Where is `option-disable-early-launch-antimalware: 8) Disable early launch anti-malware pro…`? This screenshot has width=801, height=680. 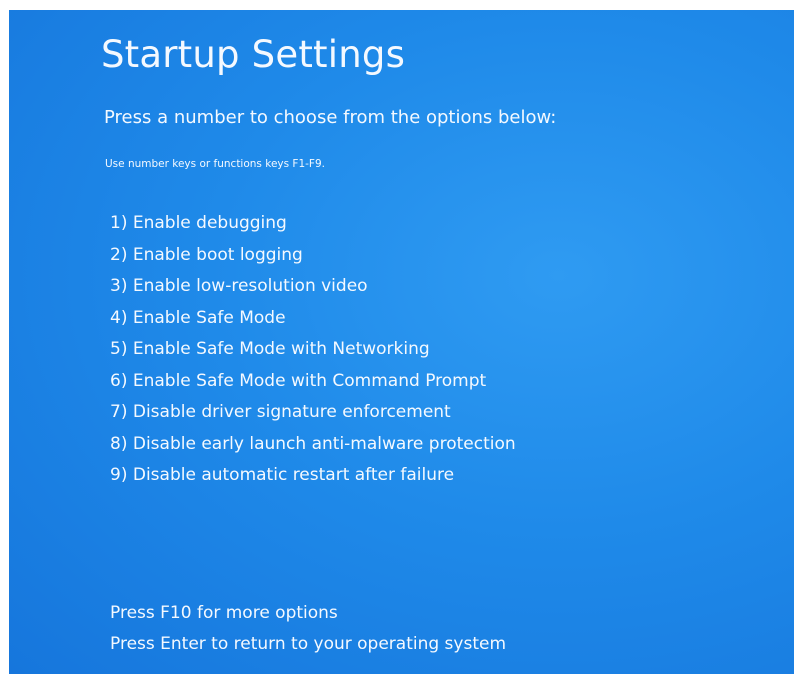 option-disable-early-launch-antimalware: 8) Disable early launch anti-malware pro… is located at coordinates (313, 445).